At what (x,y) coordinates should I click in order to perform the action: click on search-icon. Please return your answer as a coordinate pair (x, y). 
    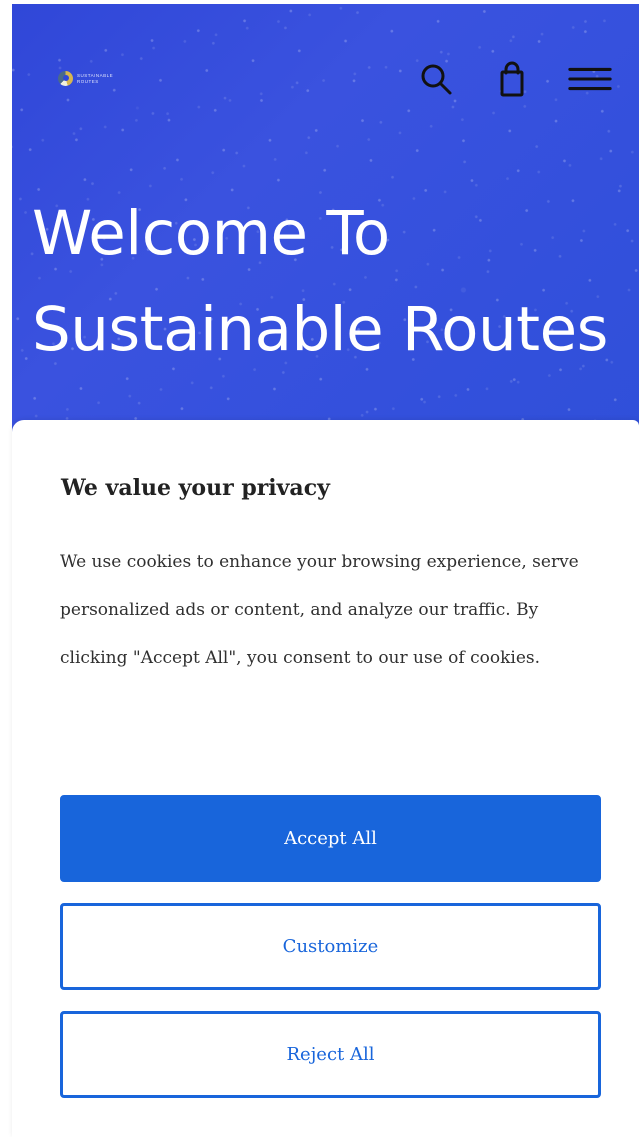
    Looking at the image, I should click on (436, 79).